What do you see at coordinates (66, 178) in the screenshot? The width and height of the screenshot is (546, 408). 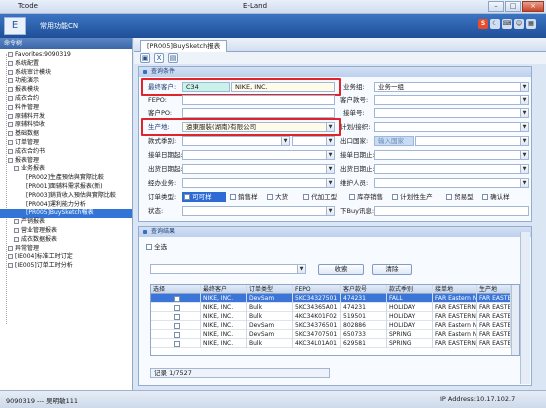 I see `sidebar-tree-item: [PR002]生產預估與實際比較` at bounding box center [66, 178].